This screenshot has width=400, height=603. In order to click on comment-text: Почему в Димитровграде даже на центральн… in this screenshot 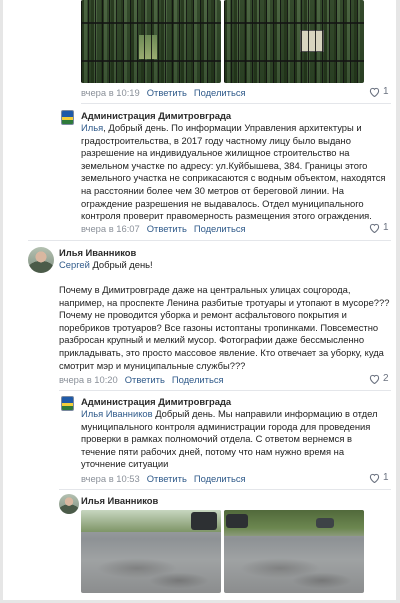, I will do `click(224, 327)`.